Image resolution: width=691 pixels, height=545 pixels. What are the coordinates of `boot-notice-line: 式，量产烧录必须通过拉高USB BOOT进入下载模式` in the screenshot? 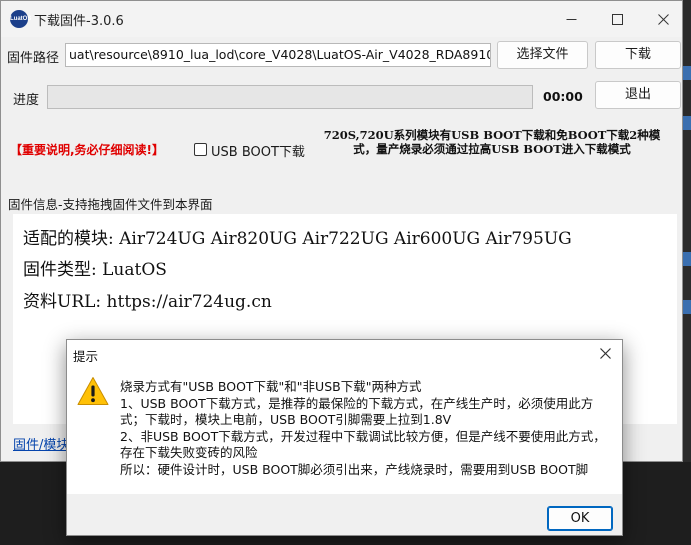 It's located at (492, 149).